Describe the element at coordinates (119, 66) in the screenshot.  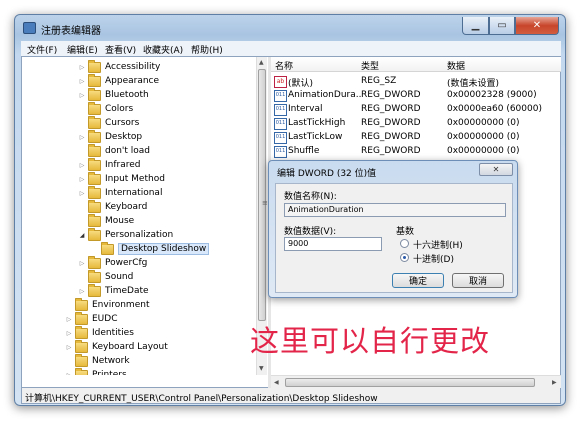
I see `tree-node: ▷ Accessibility` at that location.